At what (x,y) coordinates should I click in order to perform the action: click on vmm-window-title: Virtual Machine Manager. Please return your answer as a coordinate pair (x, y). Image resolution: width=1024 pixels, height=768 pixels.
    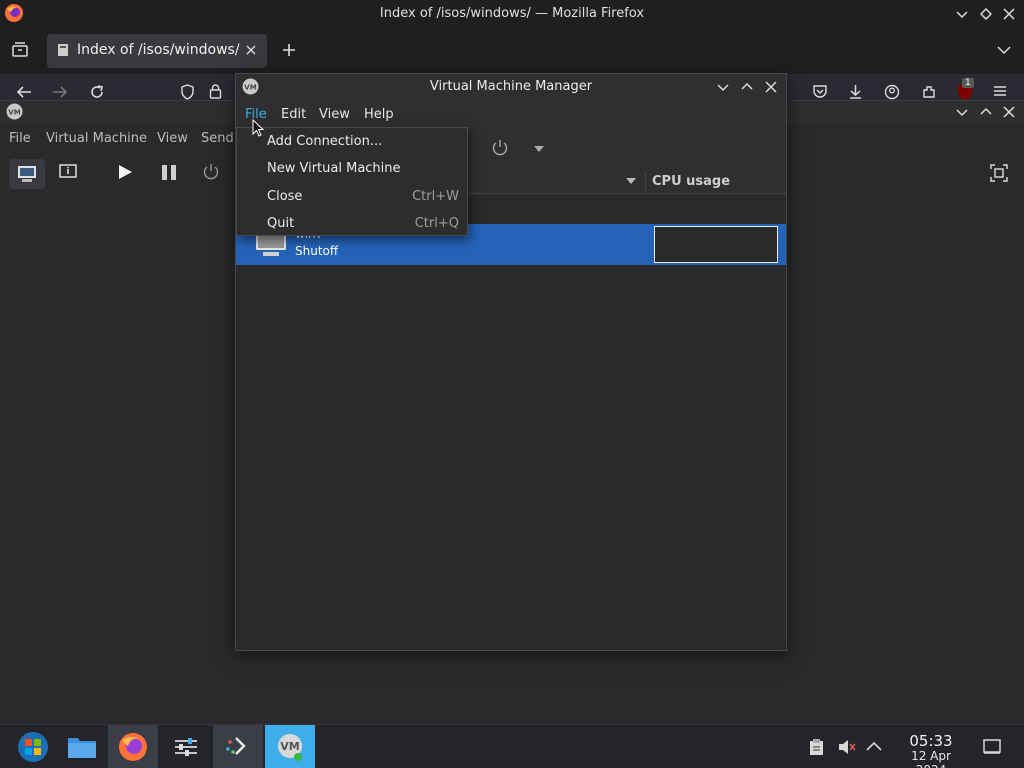
    Looking at the image, I should click on (511, 86).